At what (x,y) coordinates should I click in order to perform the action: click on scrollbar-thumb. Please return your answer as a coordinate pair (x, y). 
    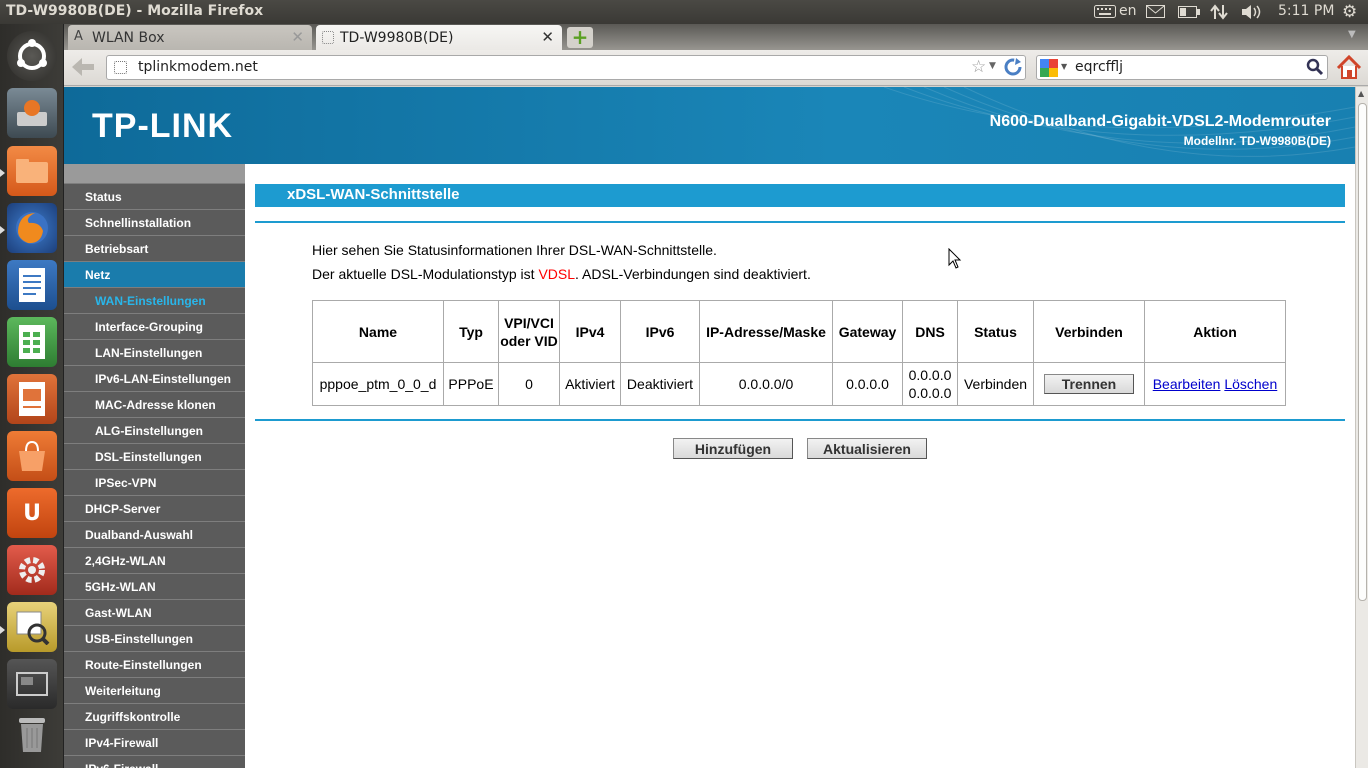
    Looking at the image, I should click on (1362, 352).